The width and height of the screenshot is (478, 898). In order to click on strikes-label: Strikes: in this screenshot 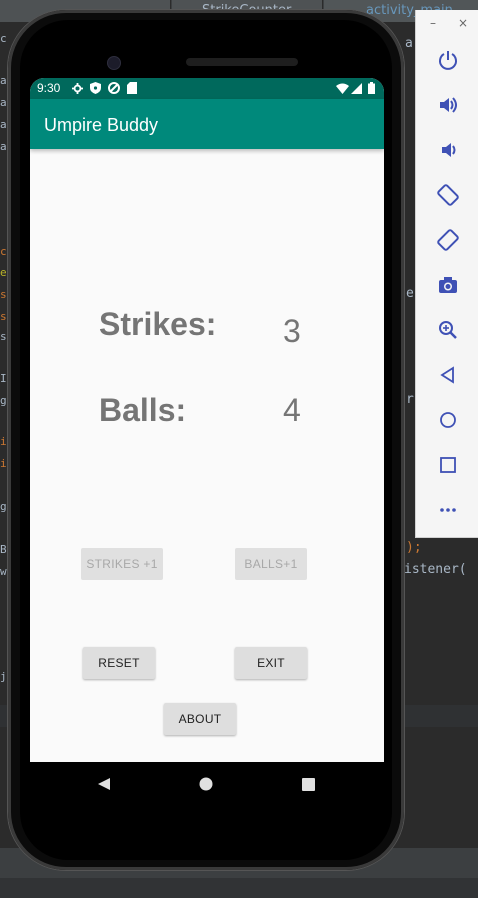, I will do `click(158, 324)`.